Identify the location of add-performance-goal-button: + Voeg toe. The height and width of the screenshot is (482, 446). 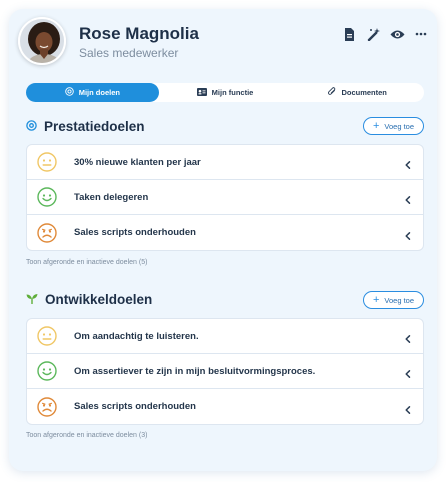
(393, 126).